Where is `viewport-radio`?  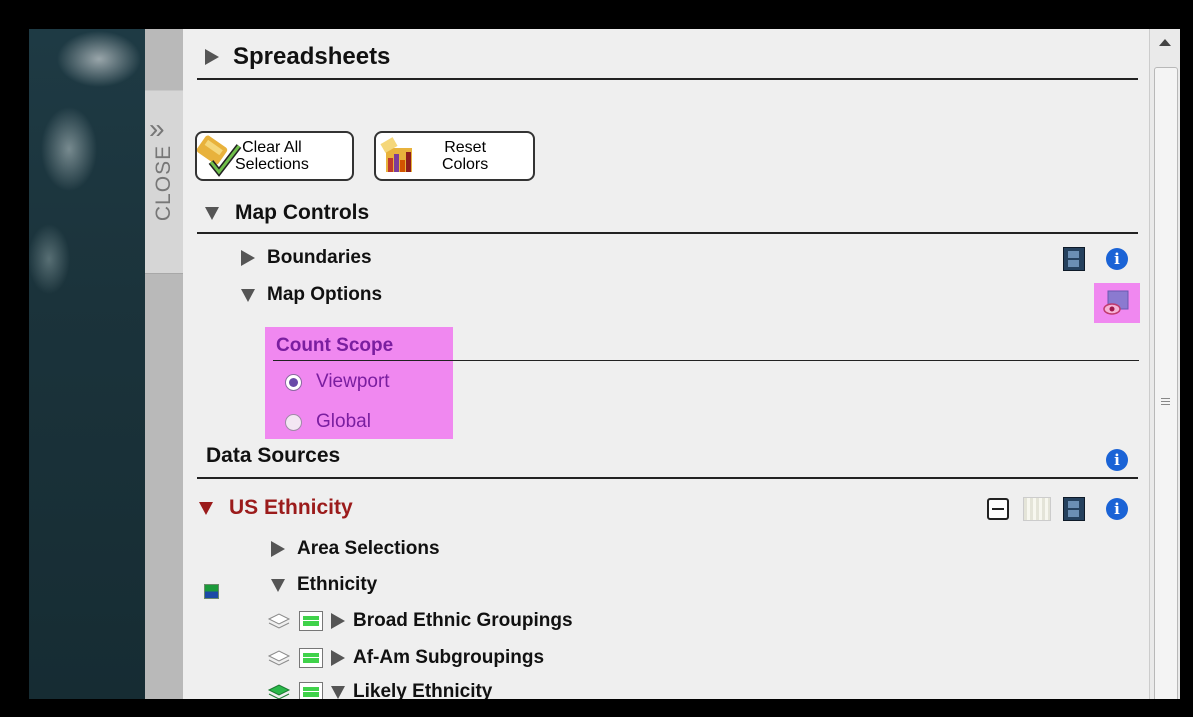 viewport-radio is located at coordinates (293, 382).